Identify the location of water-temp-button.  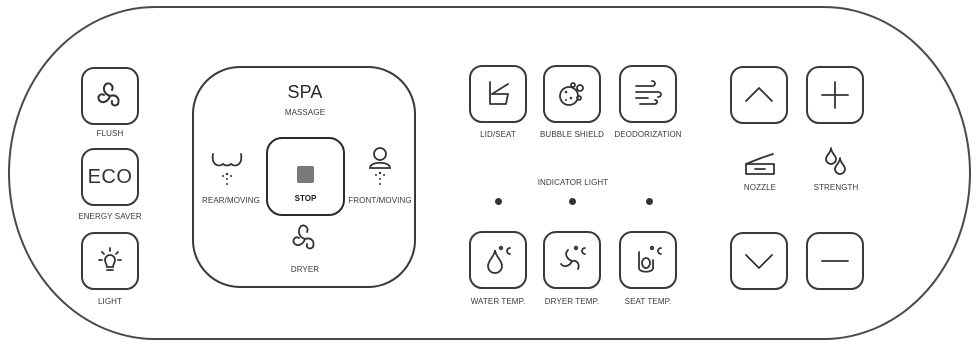
(498, 260).